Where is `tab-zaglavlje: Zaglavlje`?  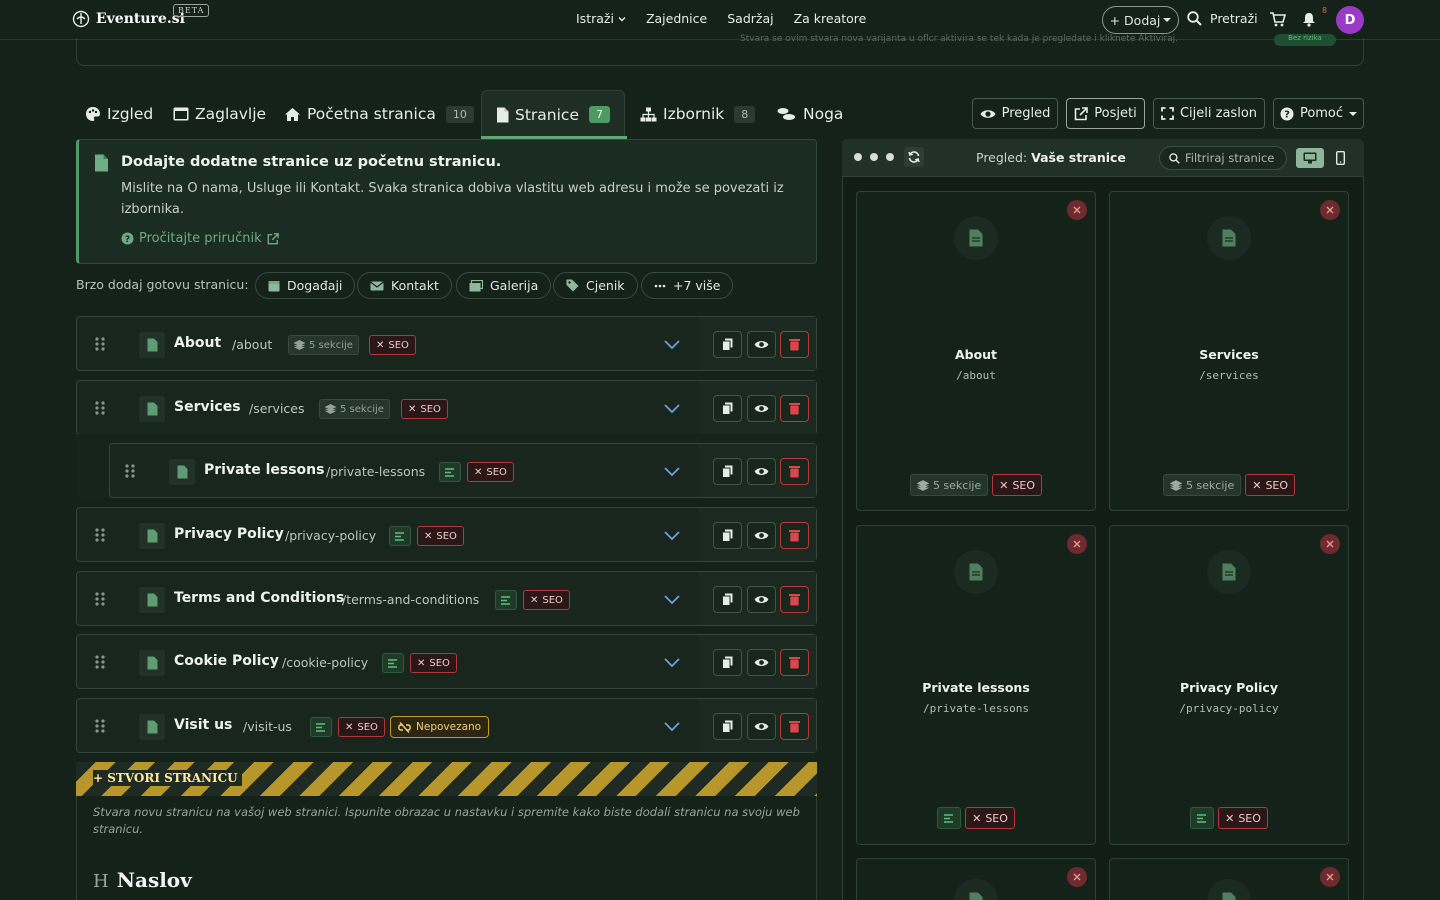
tab-zaglavlje: Zaglavlje is located at coordinates (219, 114).